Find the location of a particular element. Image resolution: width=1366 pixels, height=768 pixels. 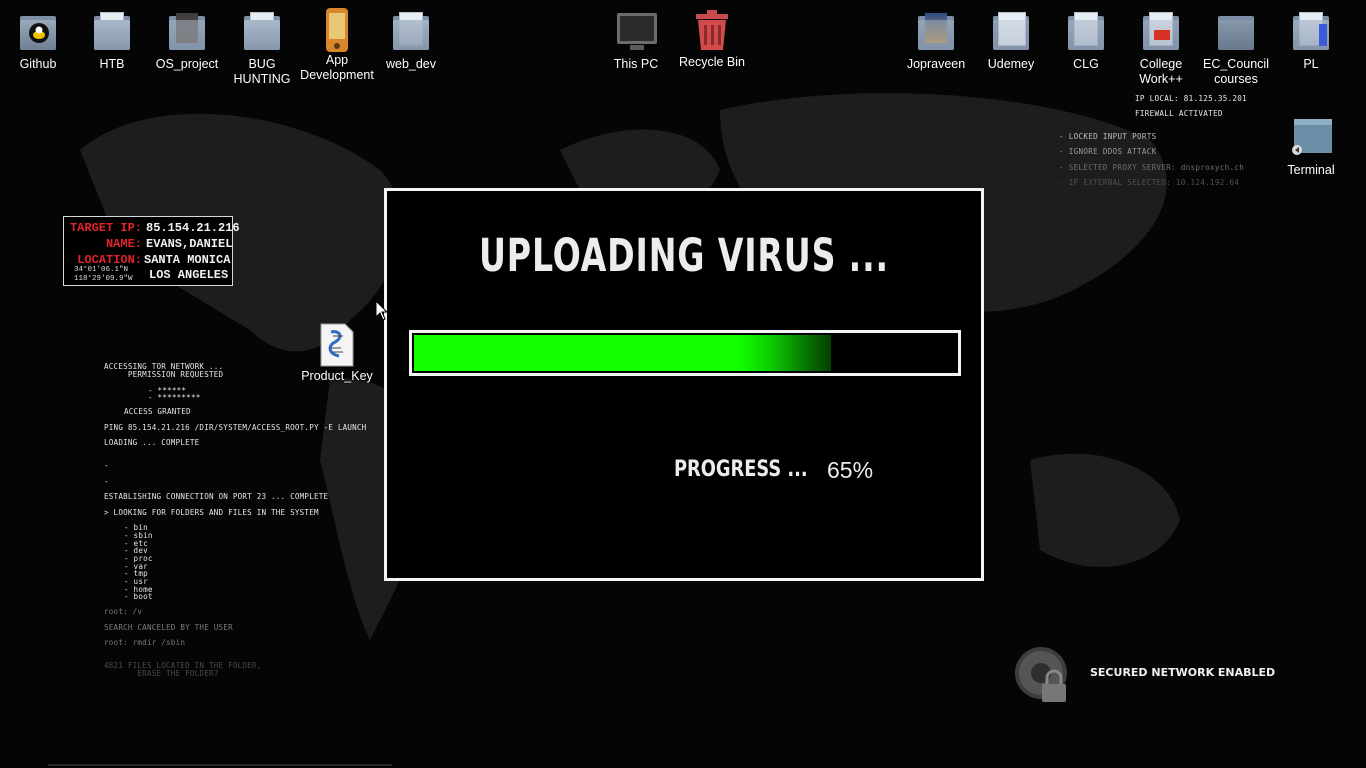

name-label: NAME: is located at coordinates (123, 244).